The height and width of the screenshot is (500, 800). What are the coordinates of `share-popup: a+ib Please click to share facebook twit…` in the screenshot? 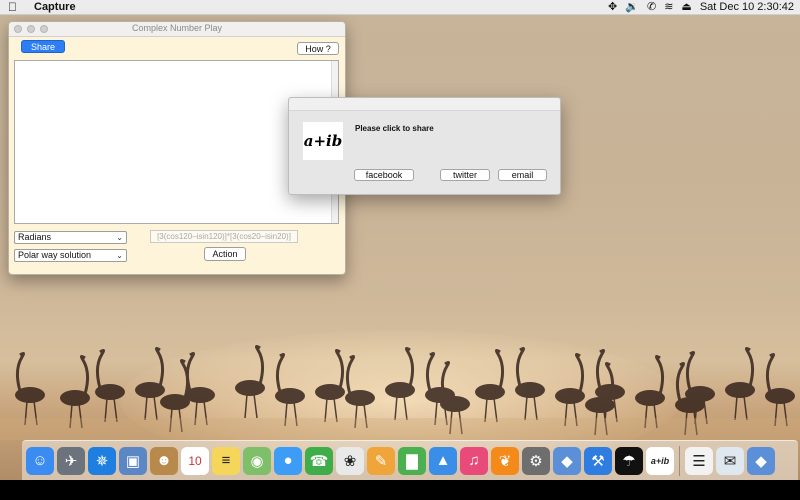 It's located at (424, 146).